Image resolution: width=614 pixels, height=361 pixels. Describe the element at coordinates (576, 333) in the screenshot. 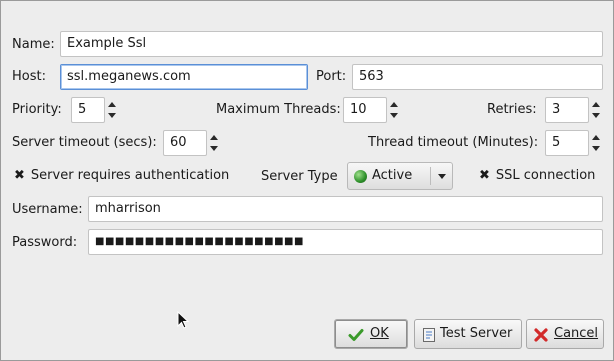

I see `cancel-button-label: Cancel` at that location.